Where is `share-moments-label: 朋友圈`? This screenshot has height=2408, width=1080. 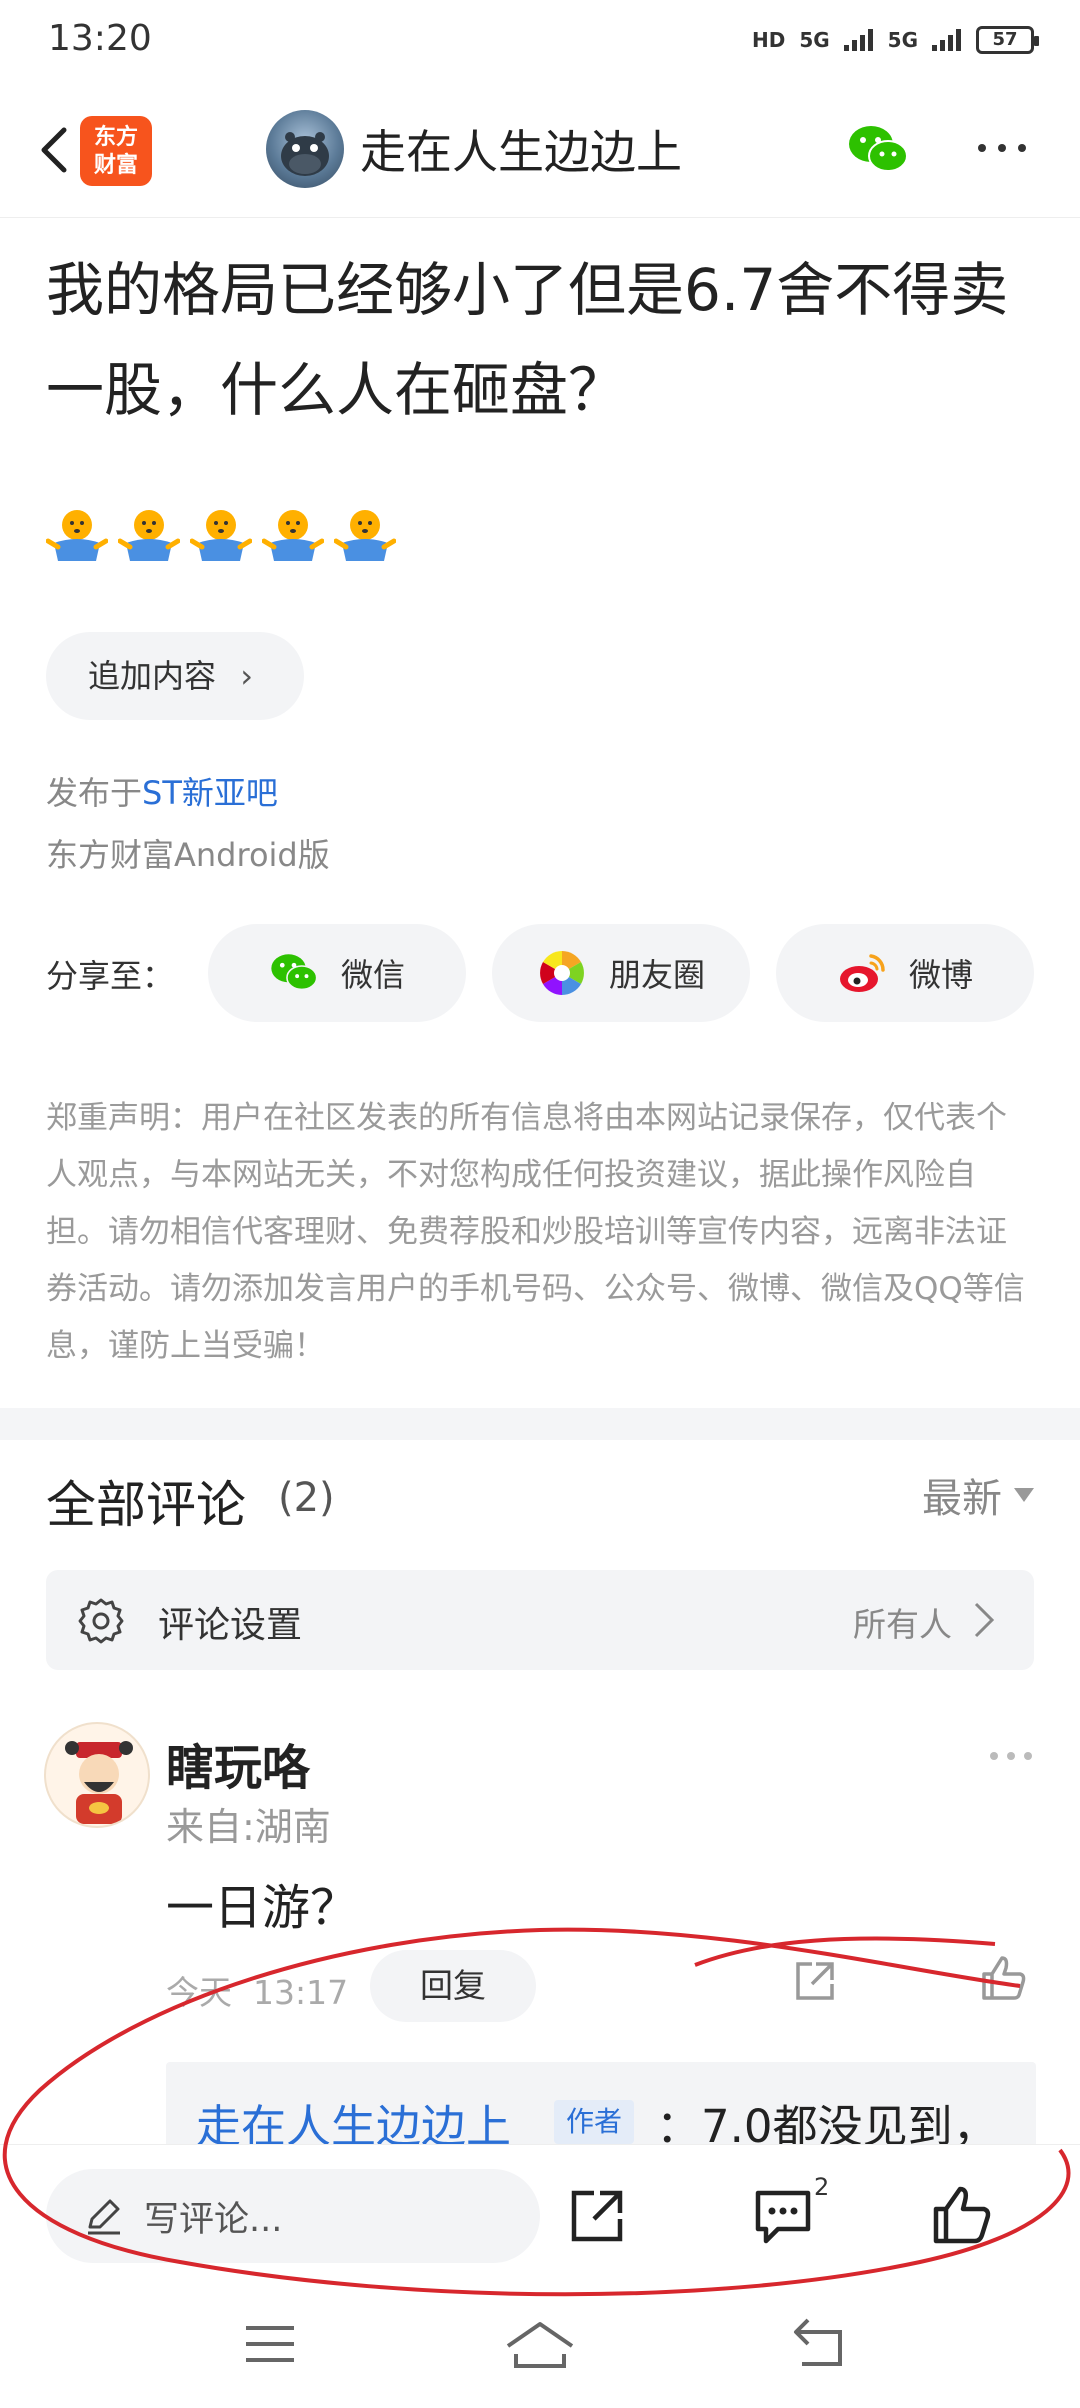 share-moments-label: 朋友圈 is located at coordinates (656, 975).